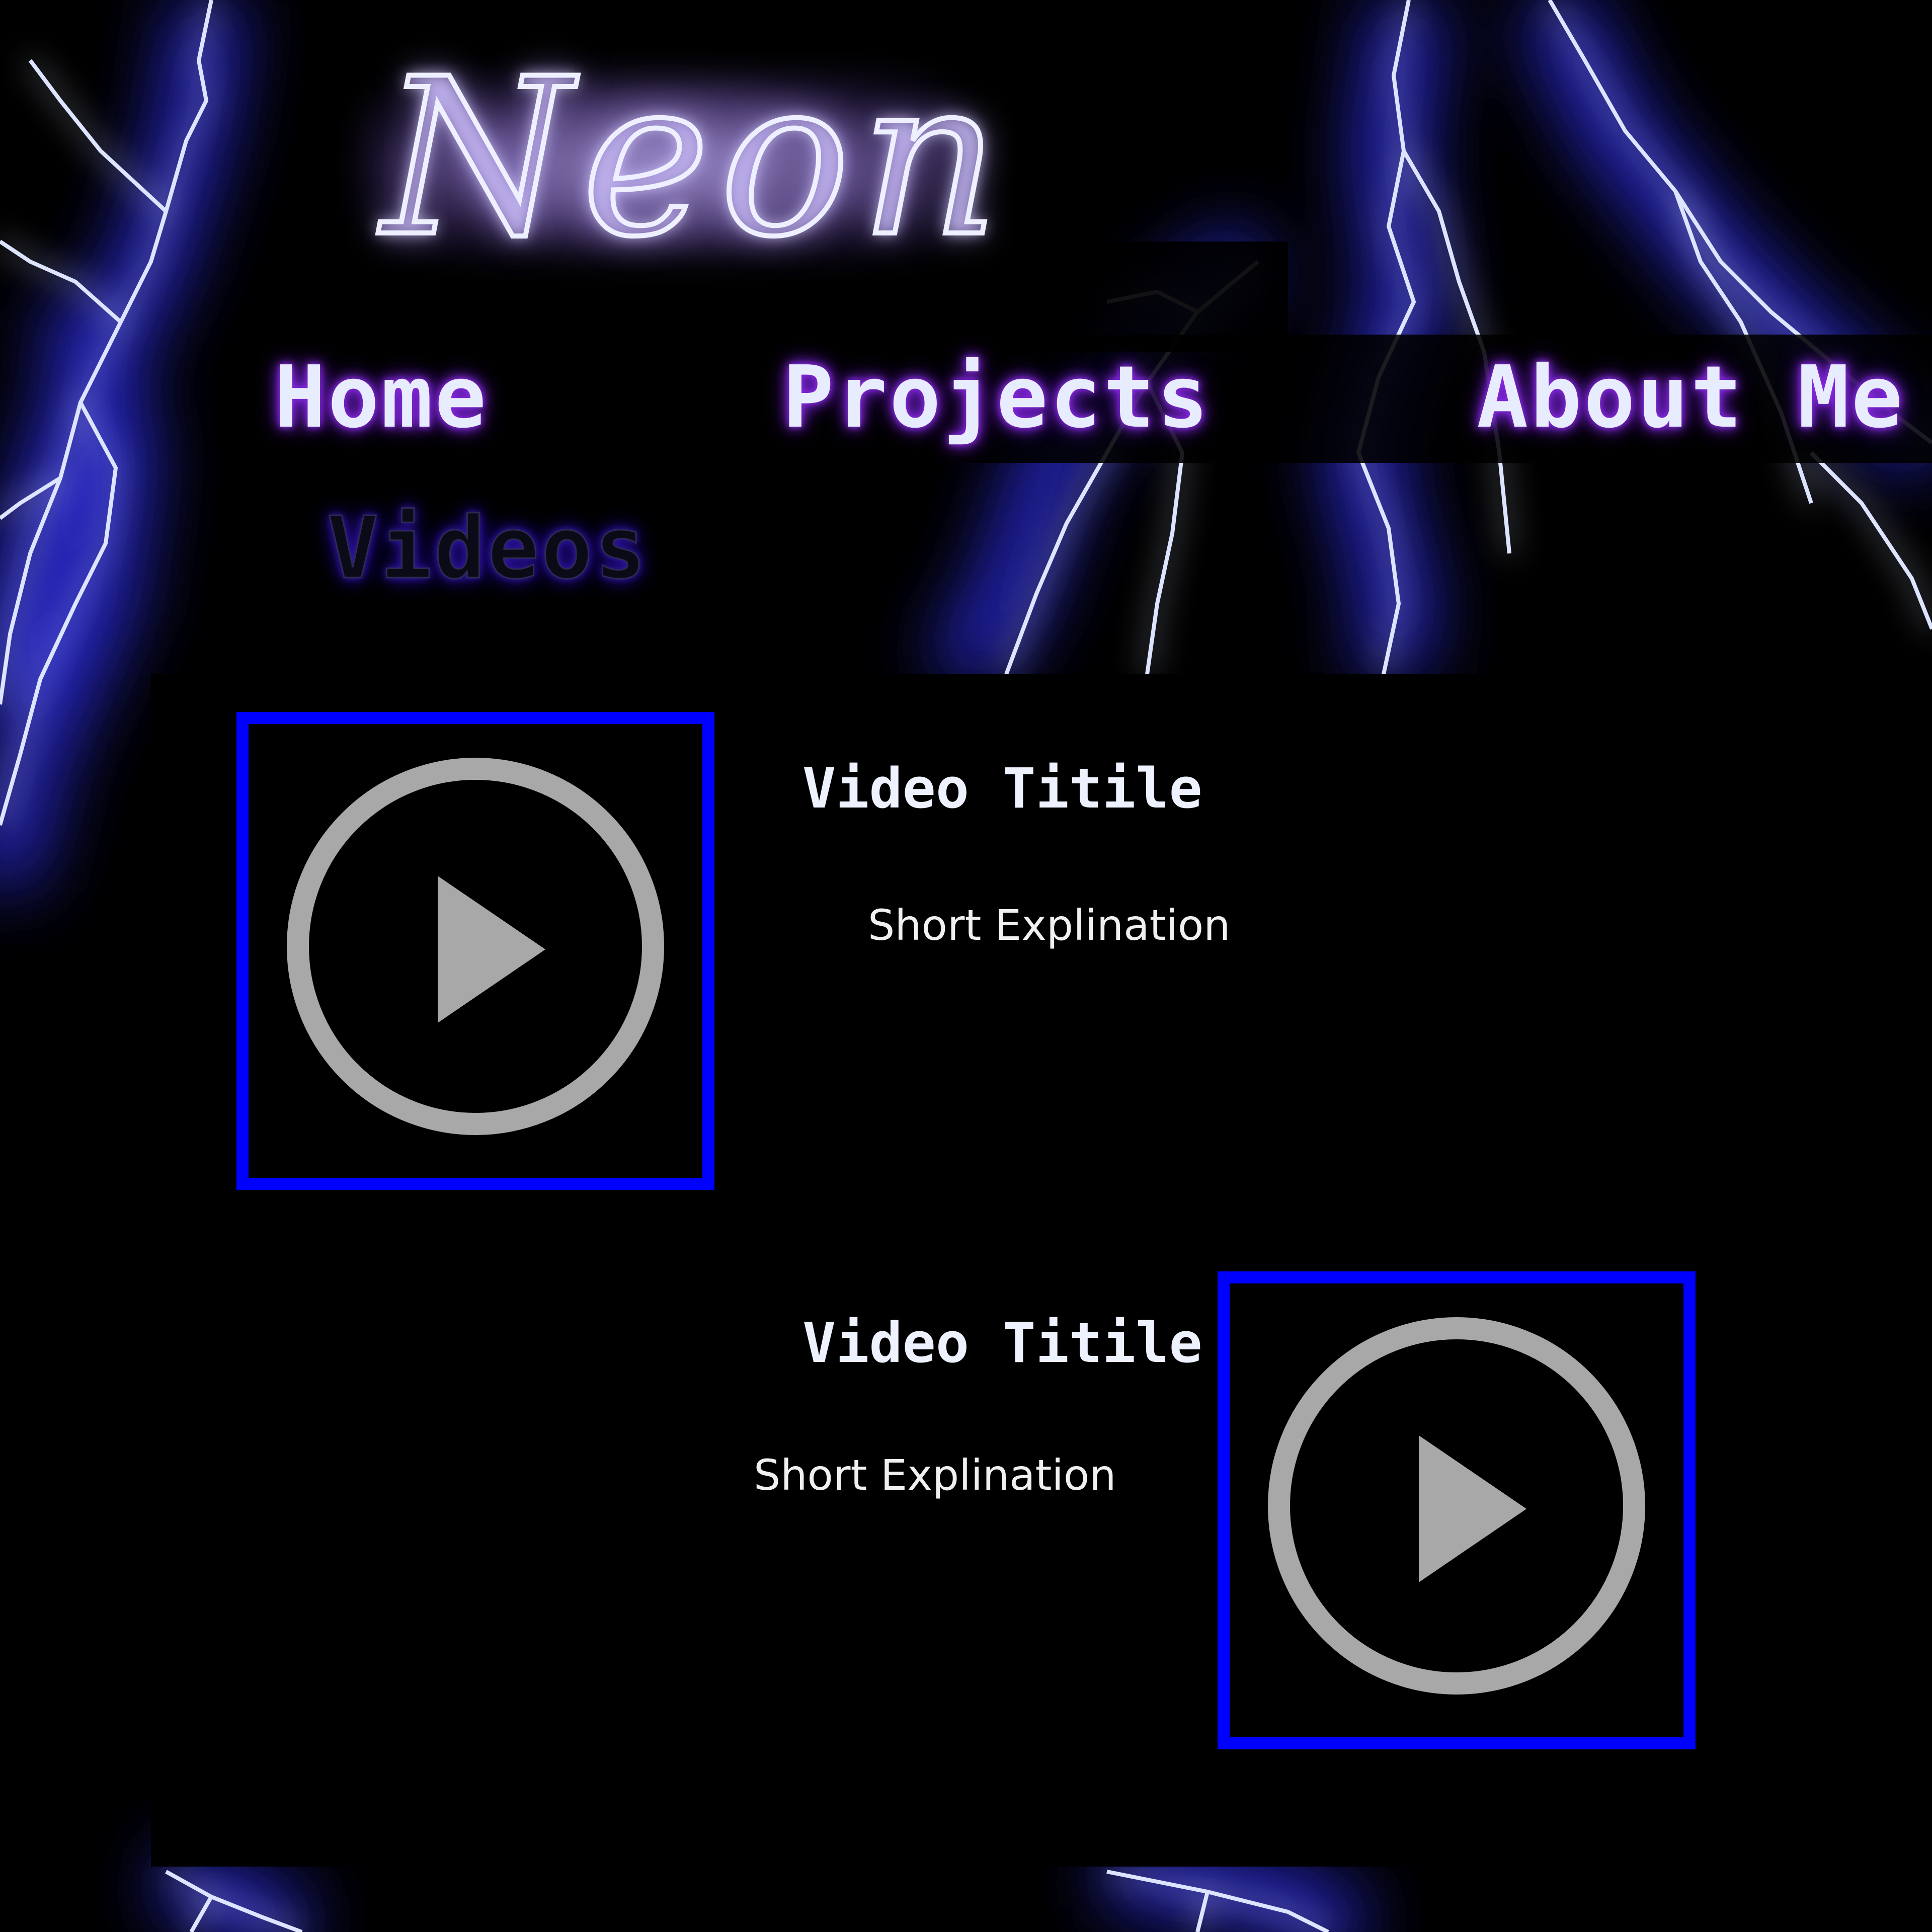  Describe the element at coordinates (997, 398) in the screenshot. I see `nav-projects: Projects` at that location.